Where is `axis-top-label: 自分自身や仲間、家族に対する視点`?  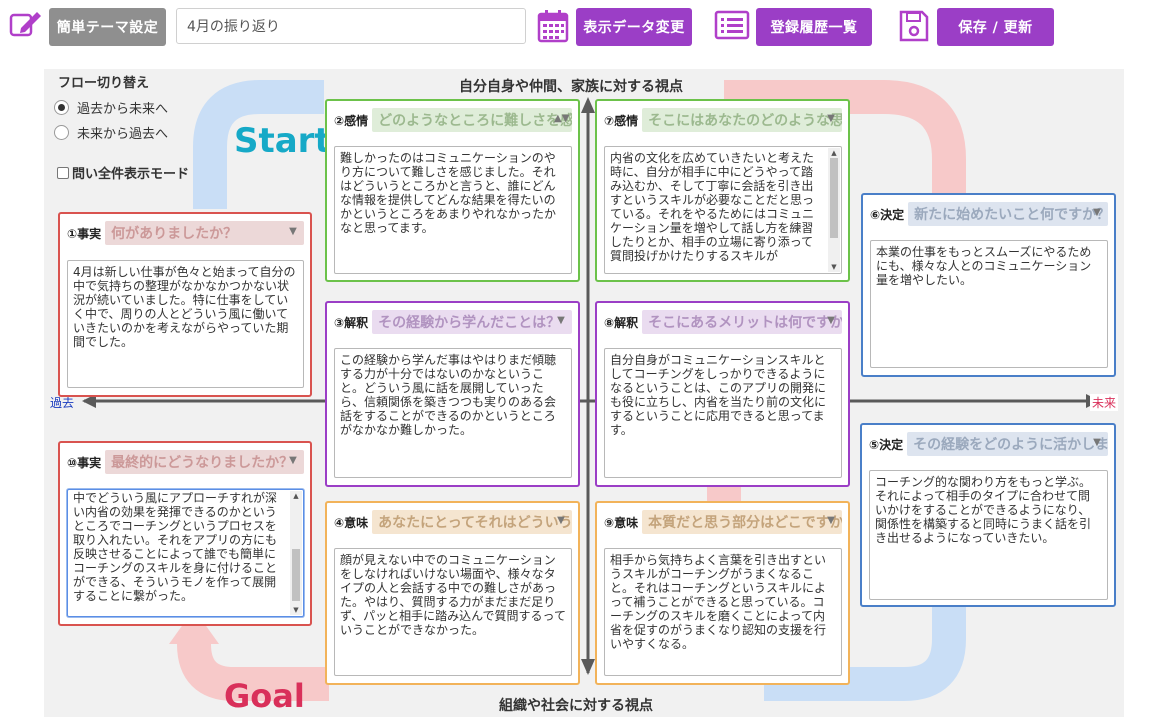
axis-top-label: 自分自身や仲間、家族に対する視点 is located at coordinates (571, 87).